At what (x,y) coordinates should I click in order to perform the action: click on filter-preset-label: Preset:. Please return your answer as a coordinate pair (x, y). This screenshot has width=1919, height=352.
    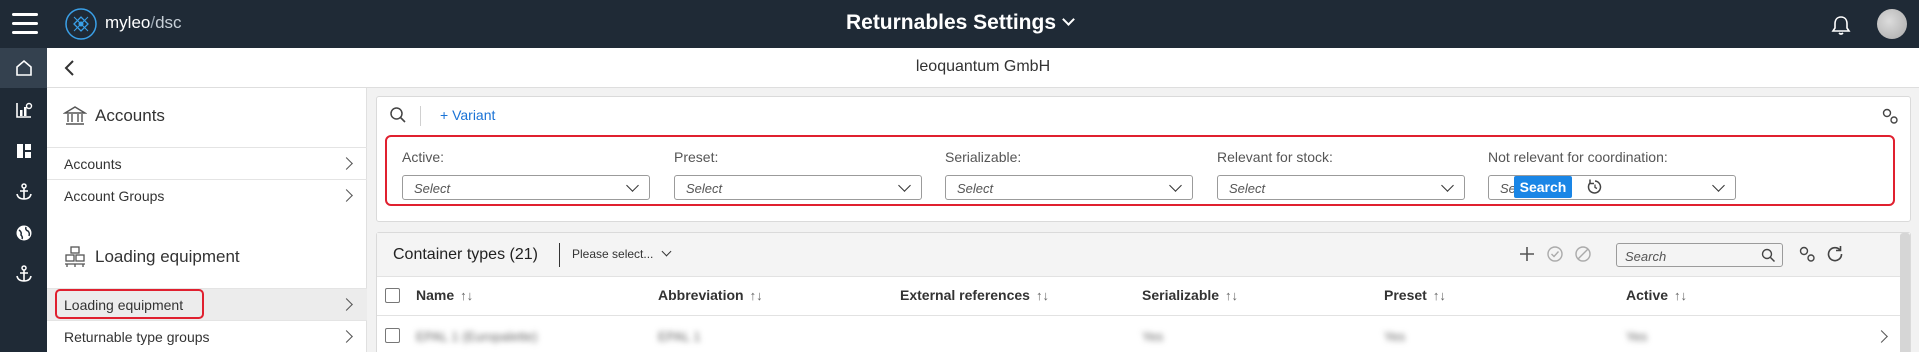
    Looking at the image, I should click on (696, 157).